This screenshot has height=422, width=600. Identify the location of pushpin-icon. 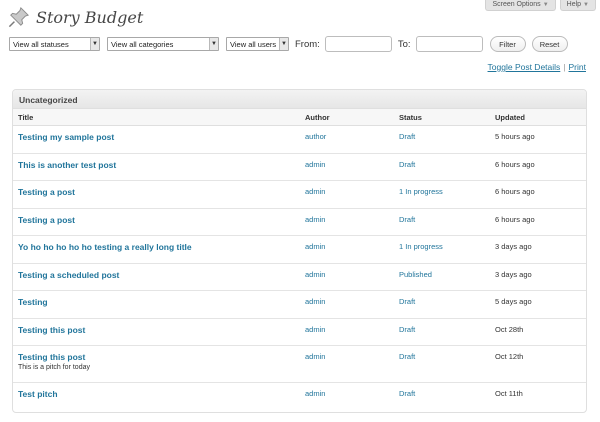
(19, 17).